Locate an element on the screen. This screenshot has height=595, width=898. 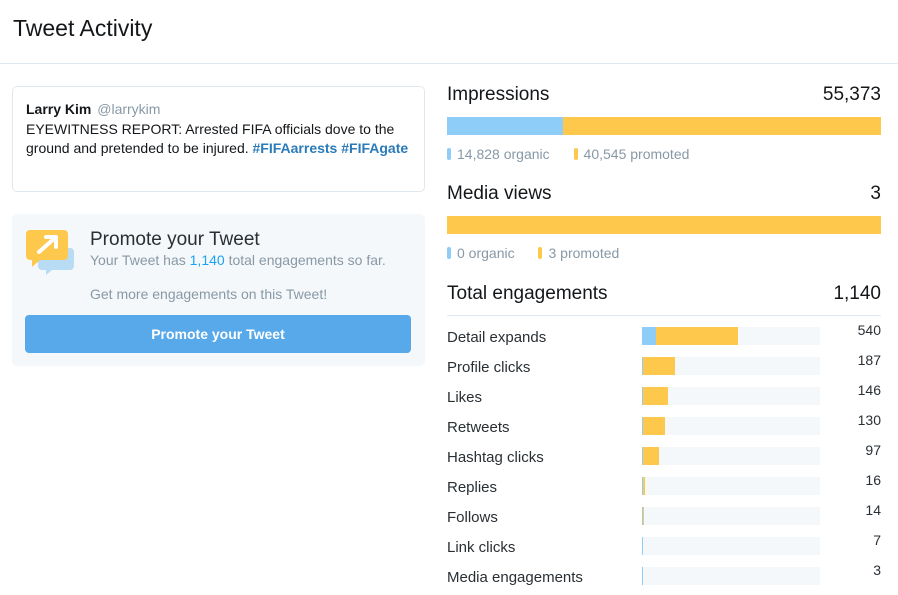
hashtag-link: #FIFAarrests is located at coordinates (295, 148).